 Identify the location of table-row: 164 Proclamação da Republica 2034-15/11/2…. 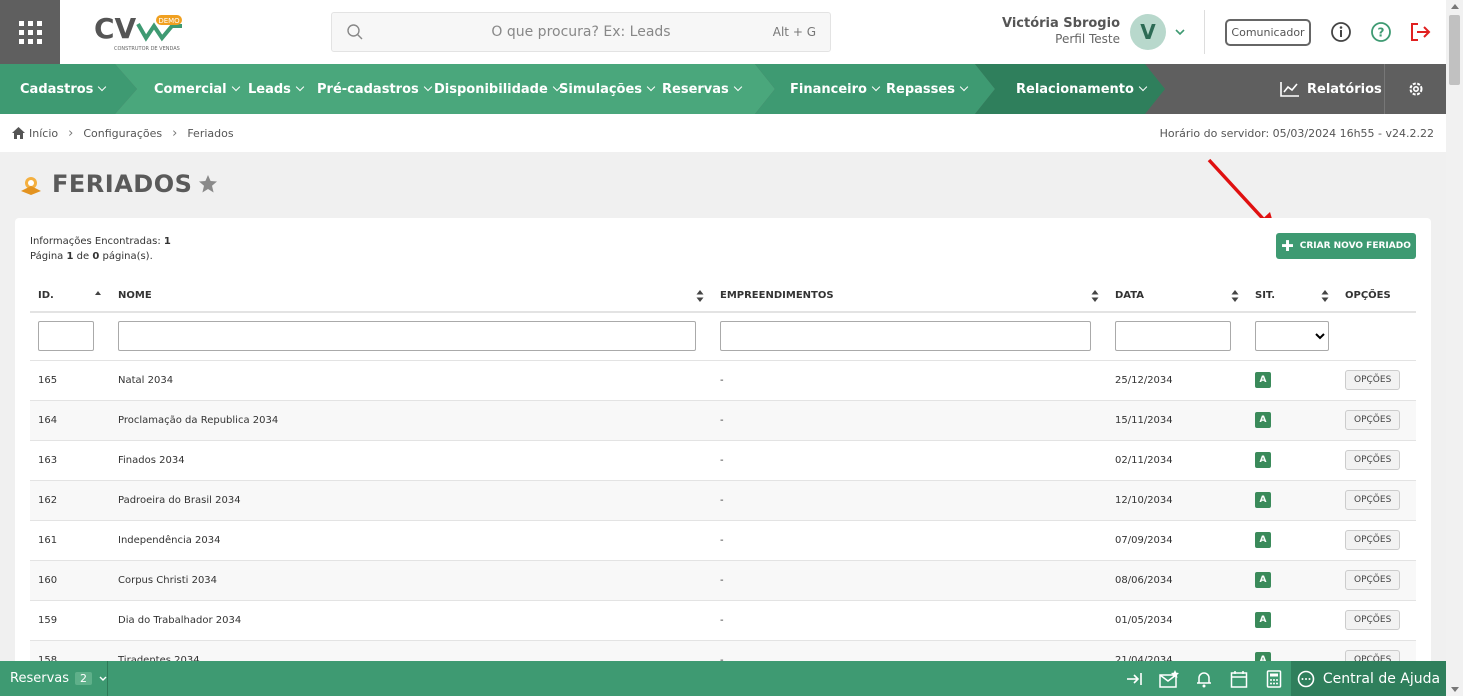
(723, 420).